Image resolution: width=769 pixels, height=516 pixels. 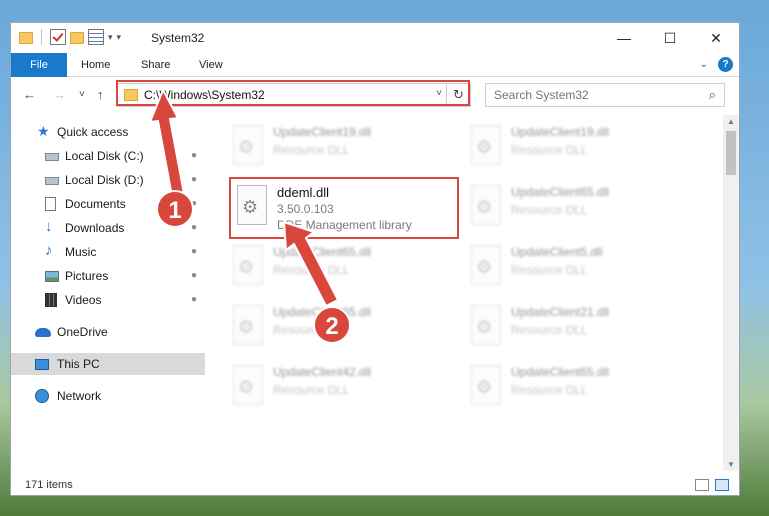 I want to click on properties-check-icon, so click(x=58, y=37).